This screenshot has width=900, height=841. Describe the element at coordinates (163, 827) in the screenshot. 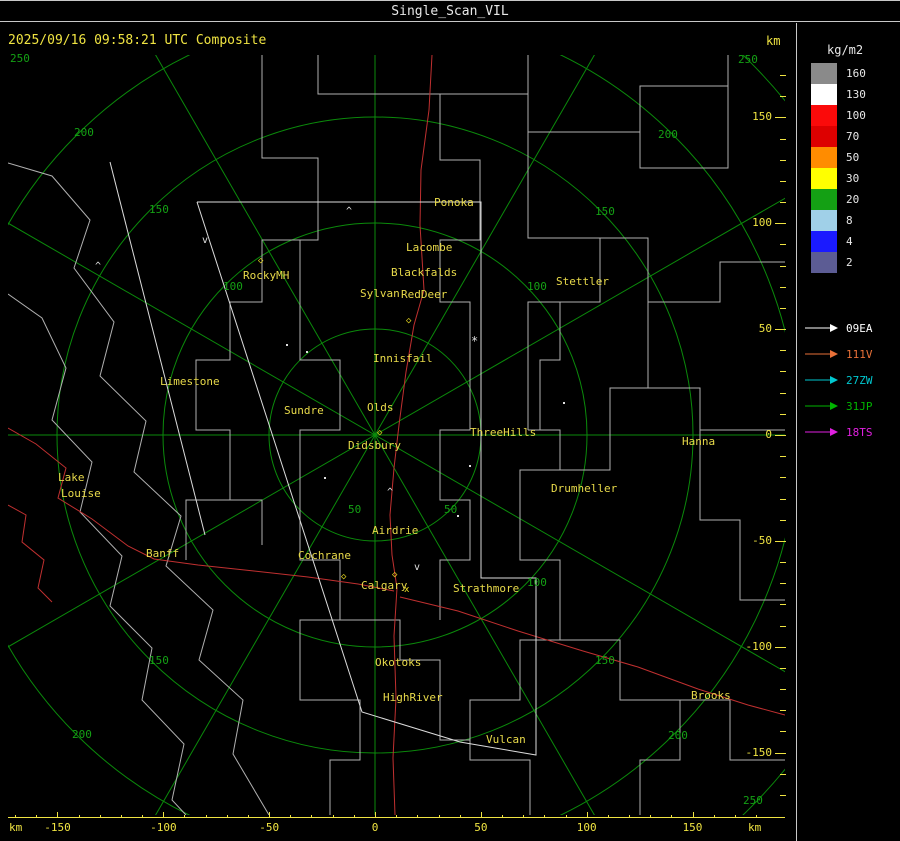

I see `bottom-axis-label: -100` at that location.